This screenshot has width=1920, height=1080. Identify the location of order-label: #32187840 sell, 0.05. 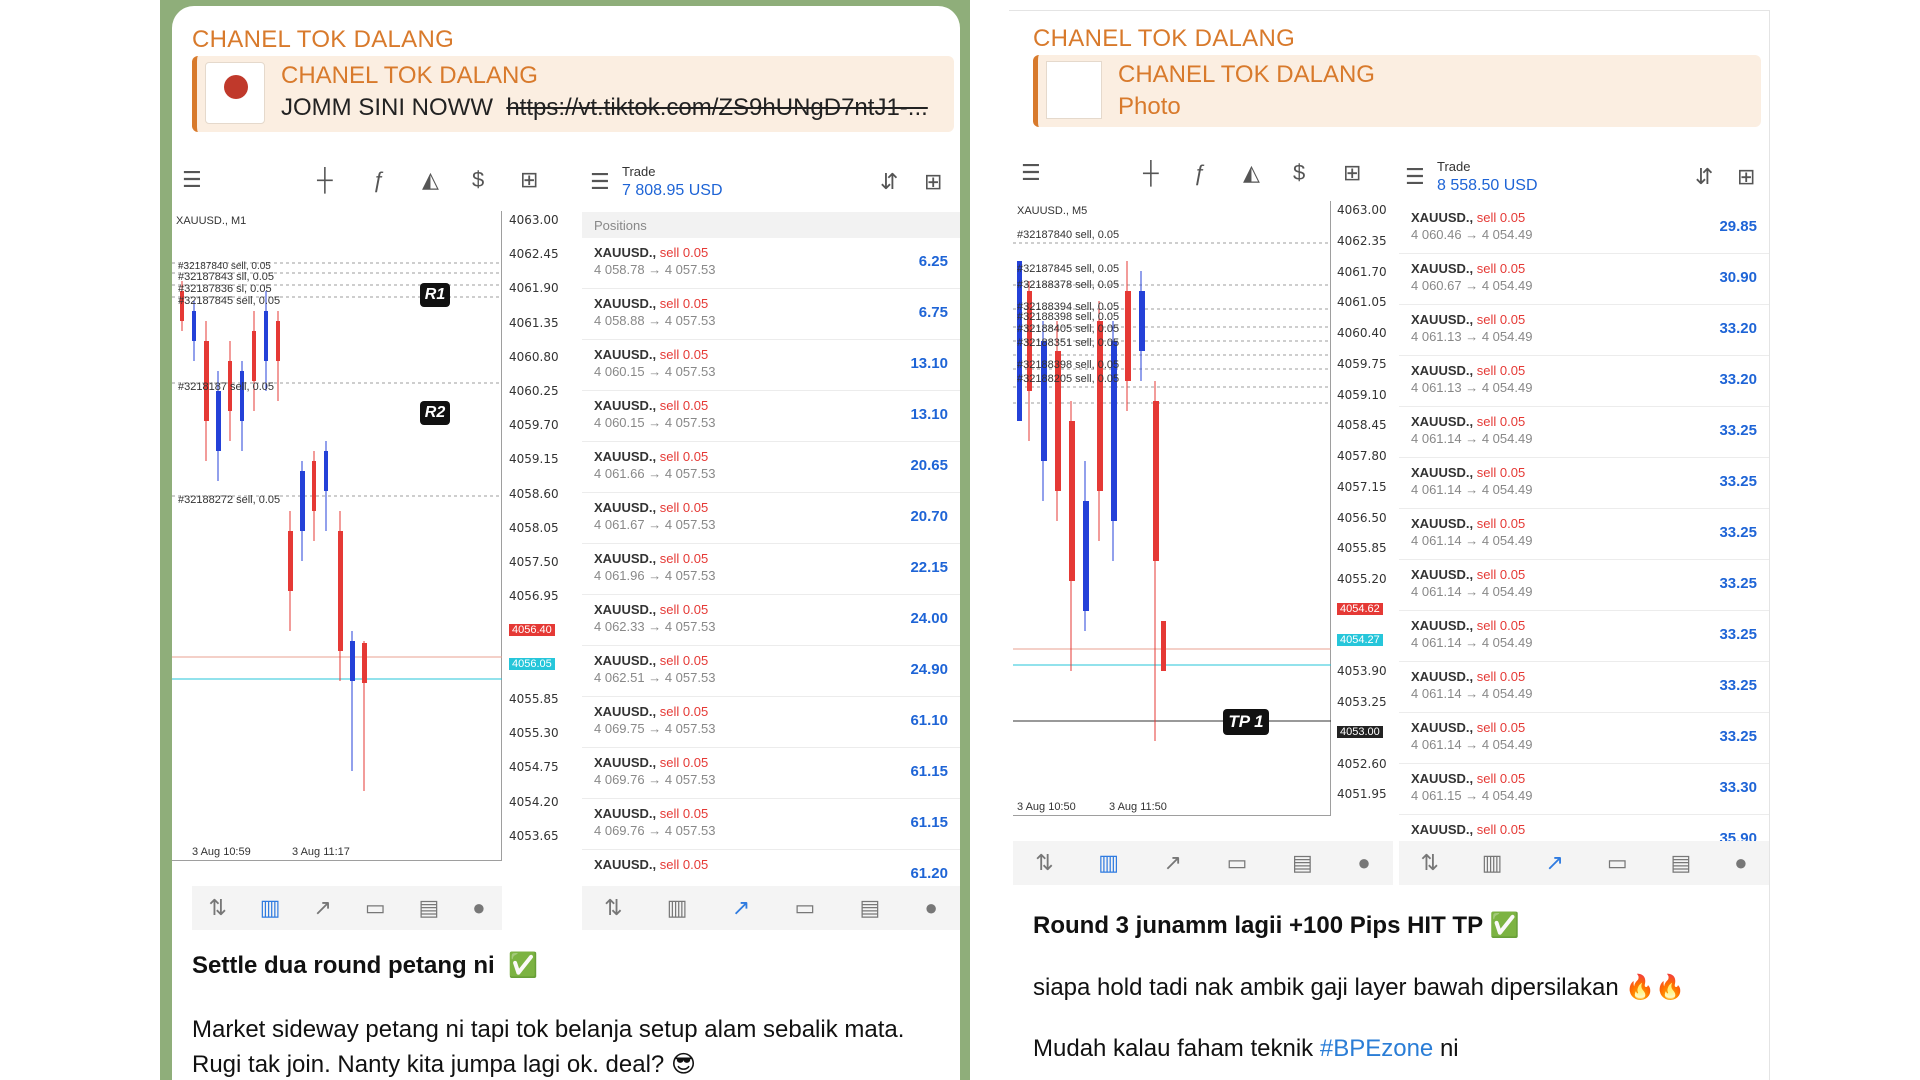
(1068, 235).